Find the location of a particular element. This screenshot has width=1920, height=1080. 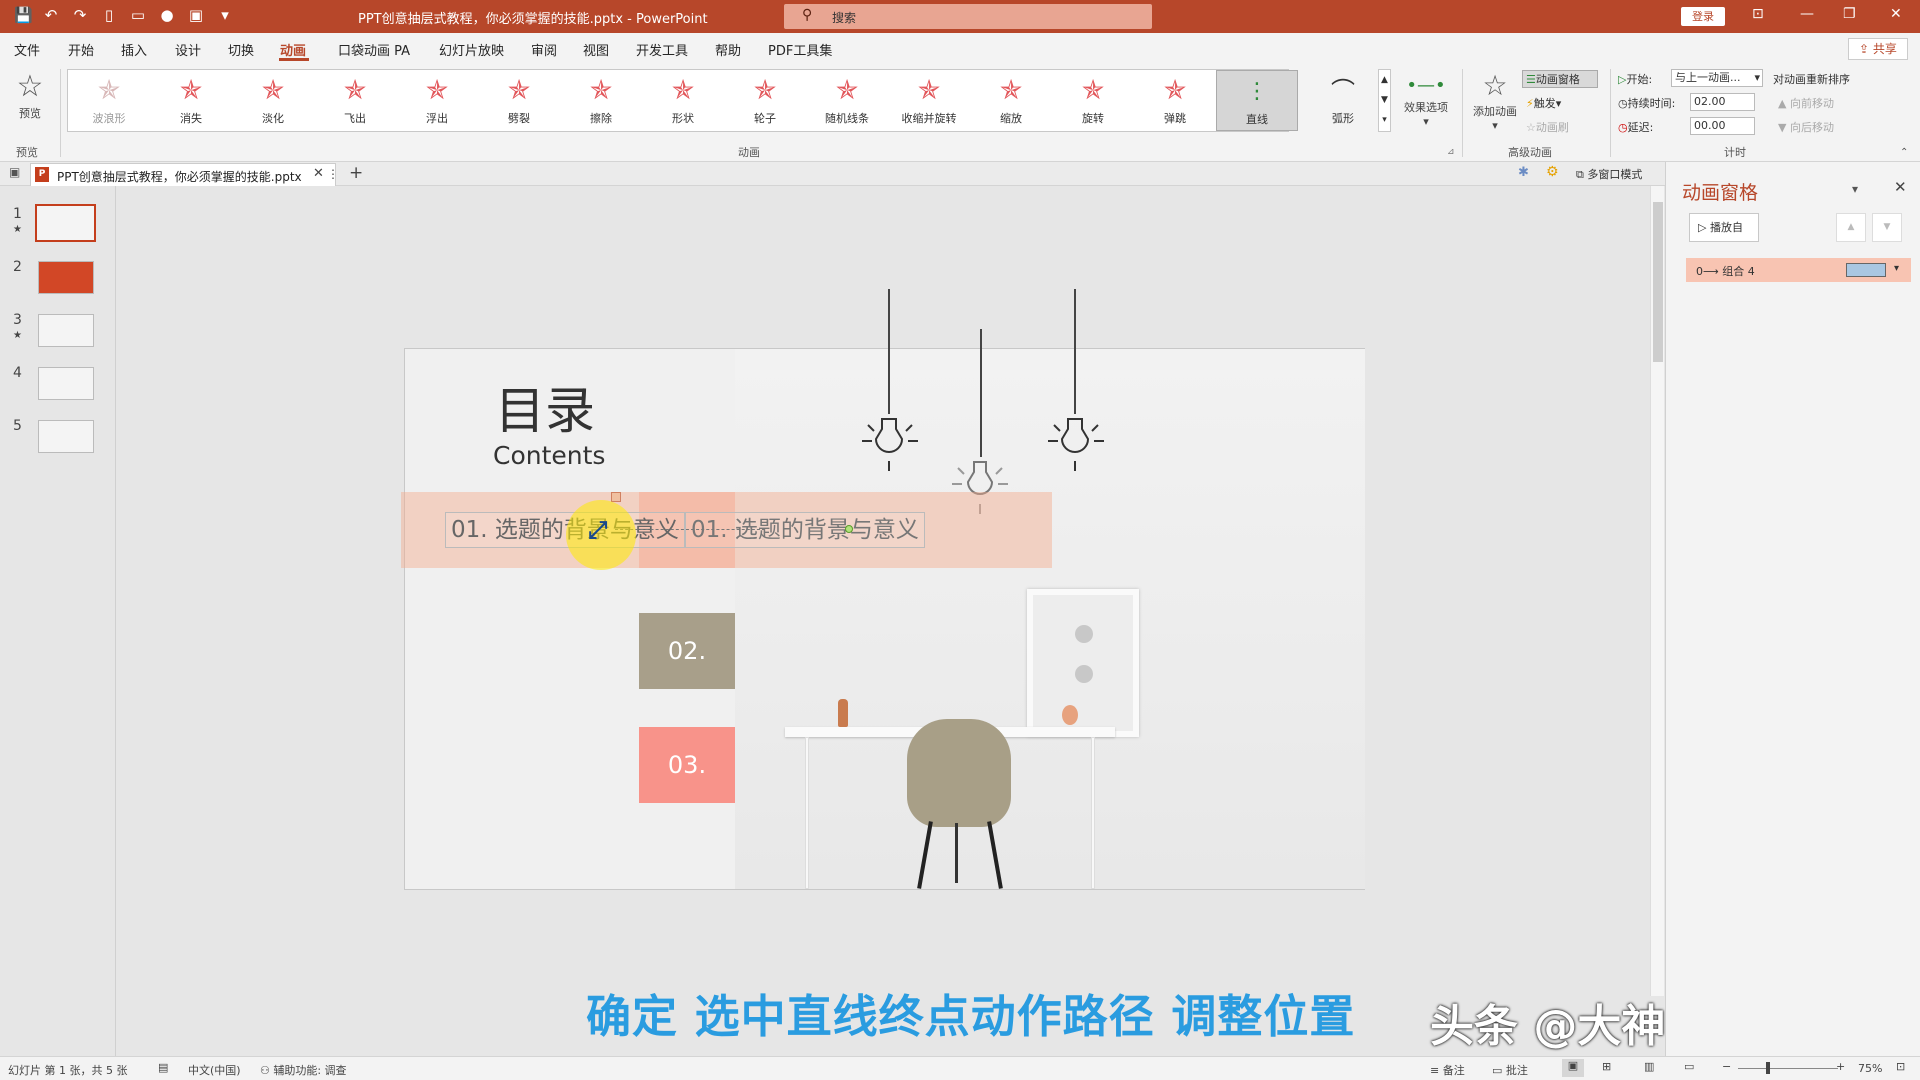

animation-option-8: ✯ 轮子 is located at coordinates (765, 100).